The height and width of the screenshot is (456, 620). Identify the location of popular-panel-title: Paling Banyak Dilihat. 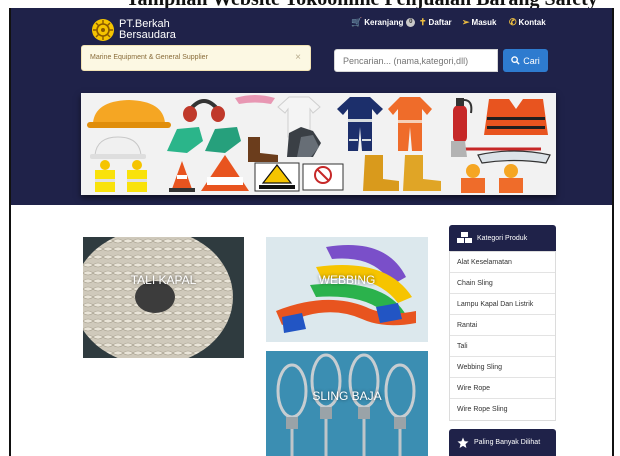
(507, 442).